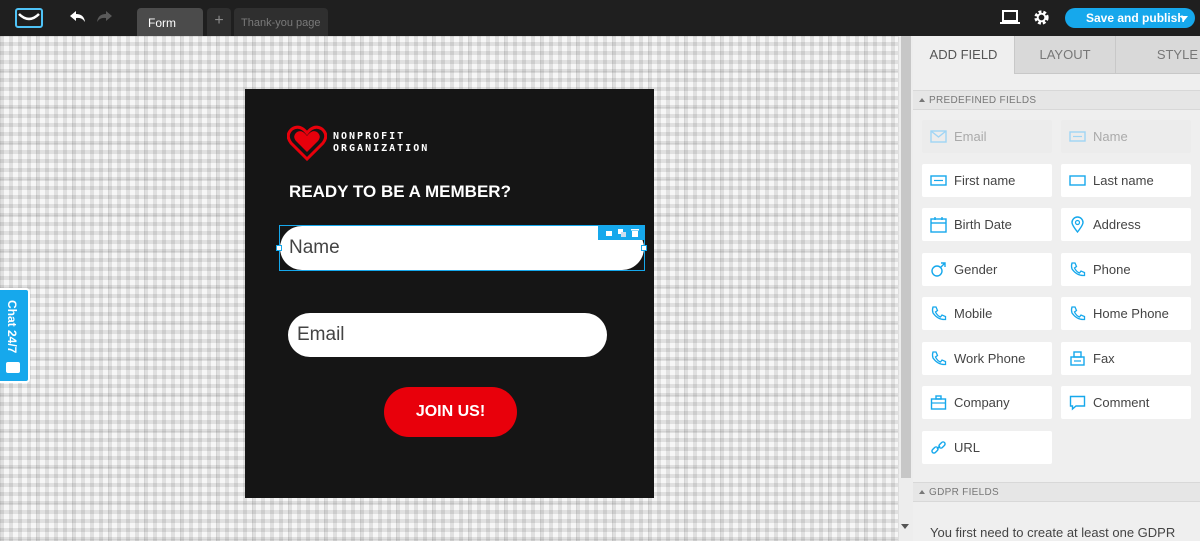 This screenshot has width=1200, height=541. What do you see at coordinates (635, 233) in the screenshot?
I see `trash-icon` at bounding box center [635, 233].